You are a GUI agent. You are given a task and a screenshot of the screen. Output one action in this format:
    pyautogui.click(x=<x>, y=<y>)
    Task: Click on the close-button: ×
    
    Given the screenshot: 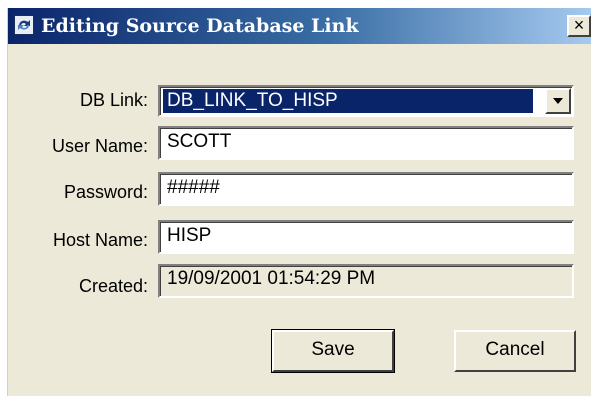 What is the action you would take?
    pyautogui.click(x=579, y=26)
    